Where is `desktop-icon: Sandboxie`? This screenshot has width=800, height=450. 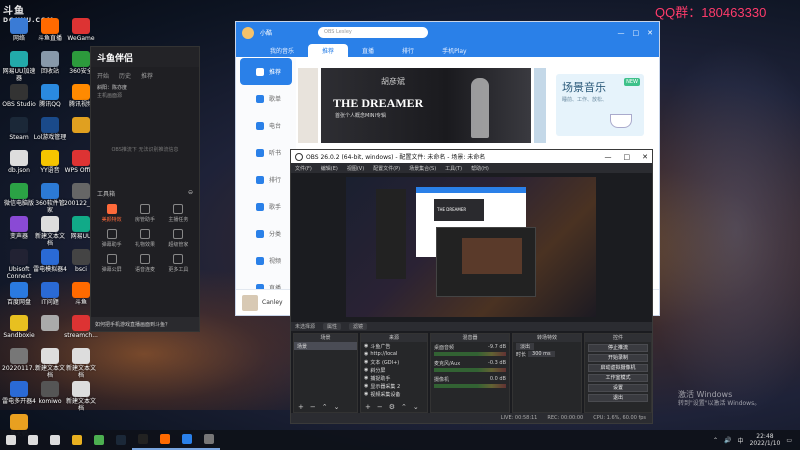 desktop-icon: Sandboxie is located at coordinates (19, 327).